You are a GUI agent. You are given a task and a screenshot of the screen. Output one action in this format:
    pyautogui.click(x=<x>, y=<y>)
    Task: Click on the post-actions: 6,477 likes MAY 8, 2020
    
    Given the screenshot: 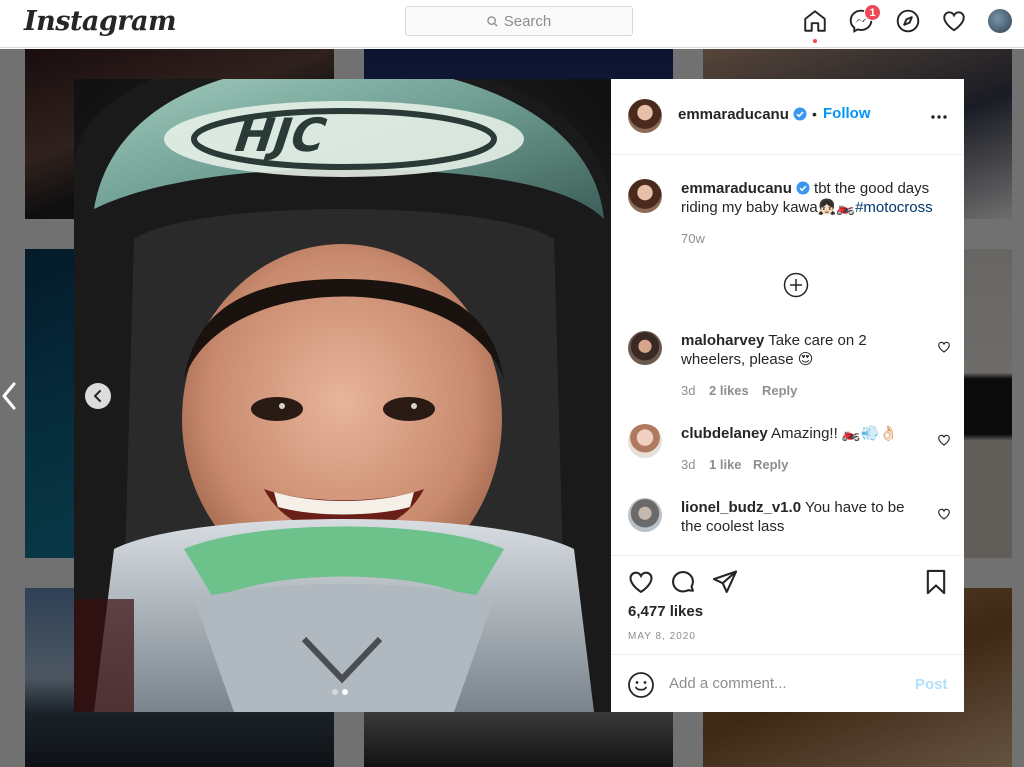 What is the action you would take?
    pyautogui.click(x=787, y=605)
    